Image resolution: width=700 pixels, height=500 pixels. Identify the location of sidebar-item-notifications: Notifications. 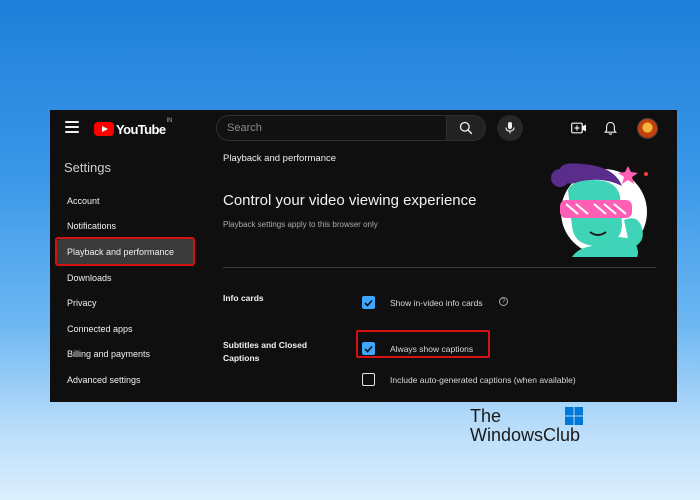
(125, 226).